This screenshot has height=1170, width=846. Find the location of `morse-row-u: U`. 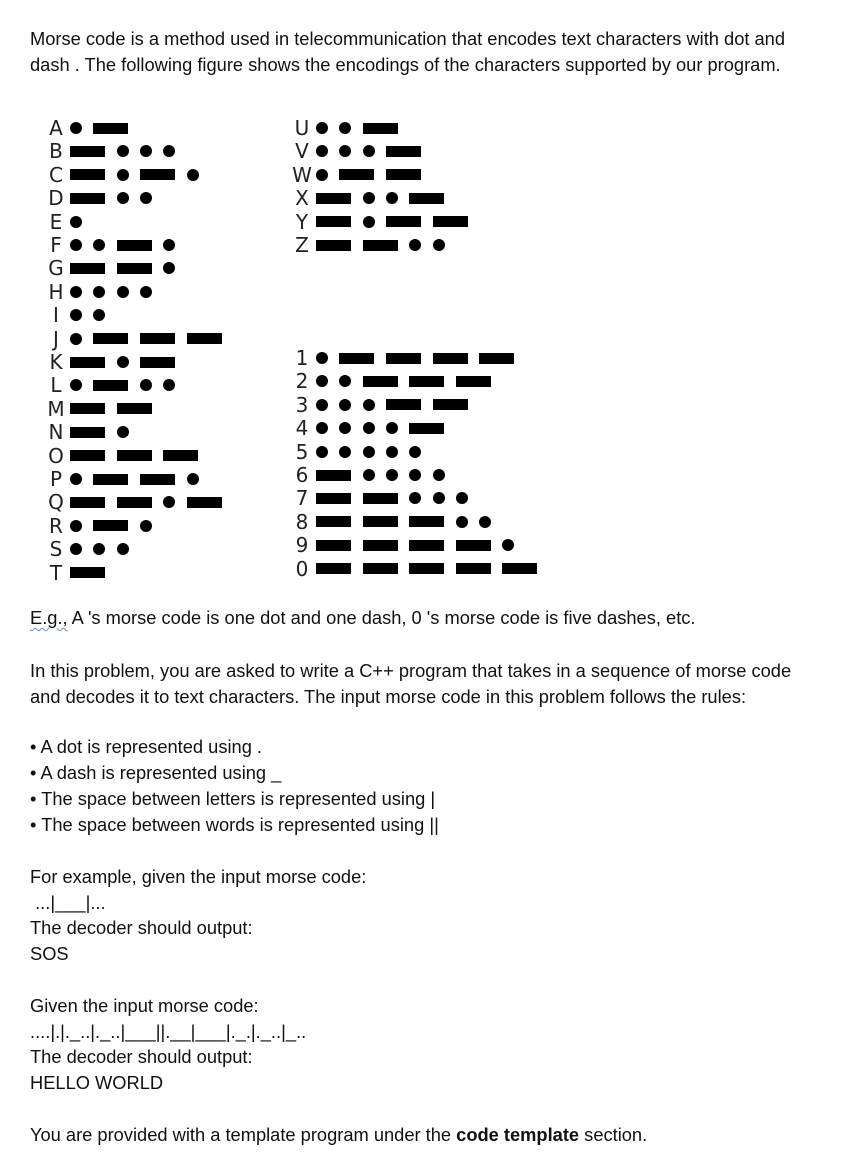

morse-row-u: U is located at coordinates (432, 128).